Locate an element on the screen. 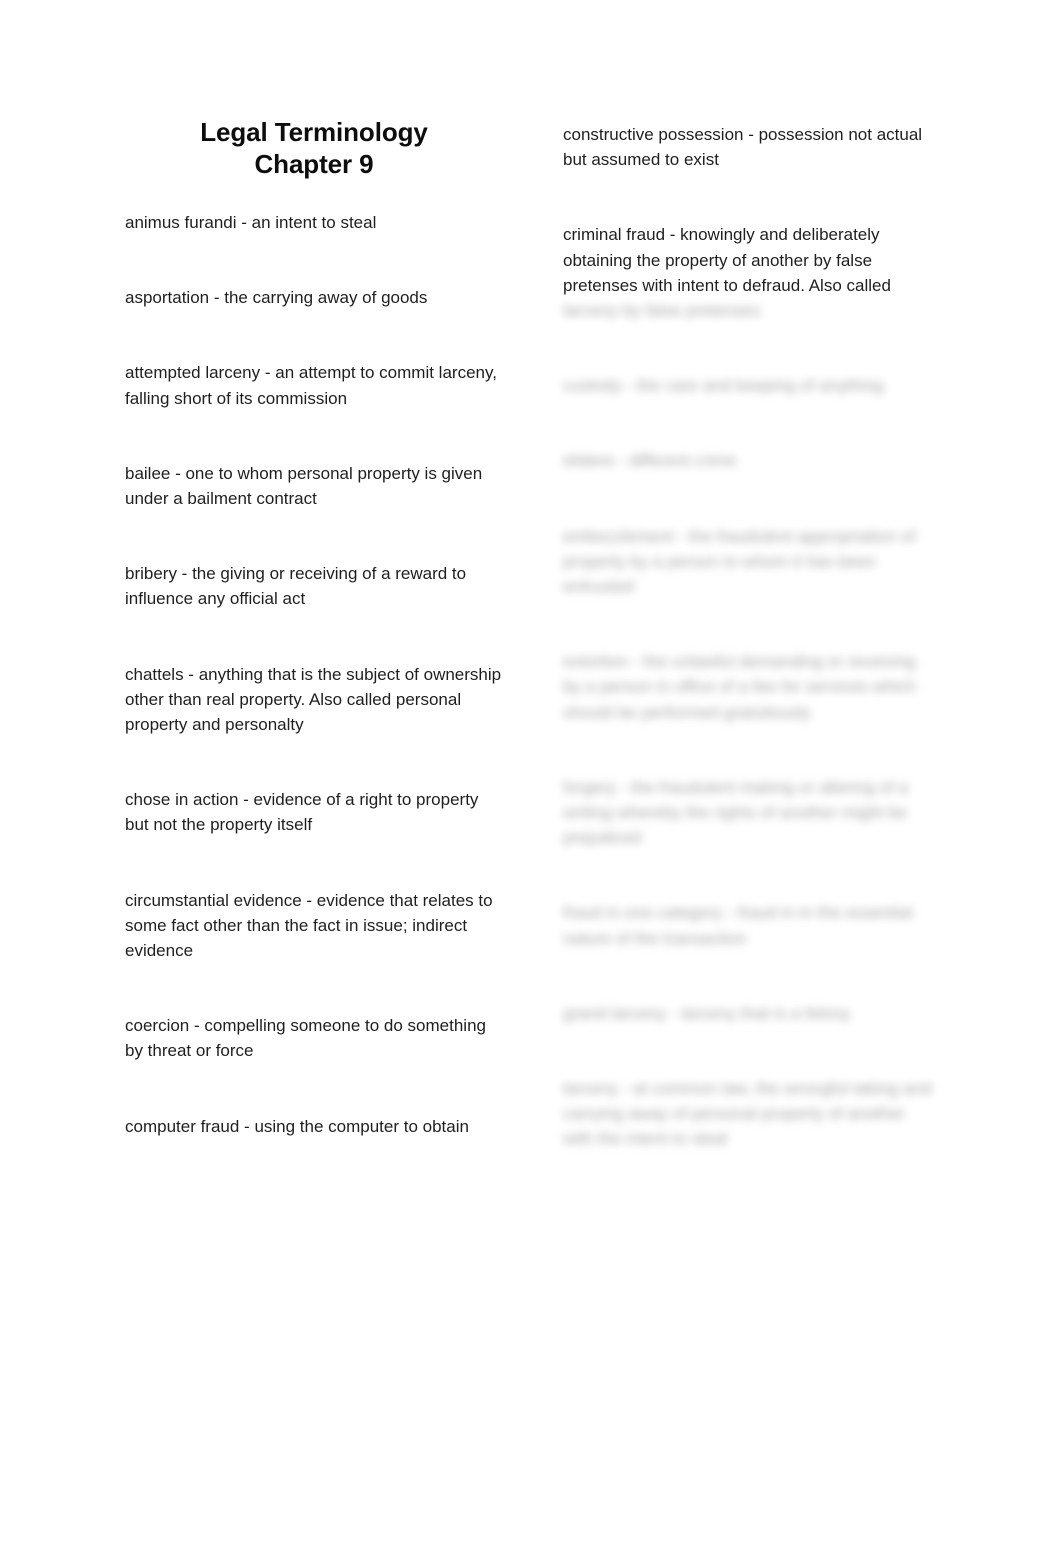  glossary-entry: asportation - the carrying away of goods is located at coordinates (276, 298).